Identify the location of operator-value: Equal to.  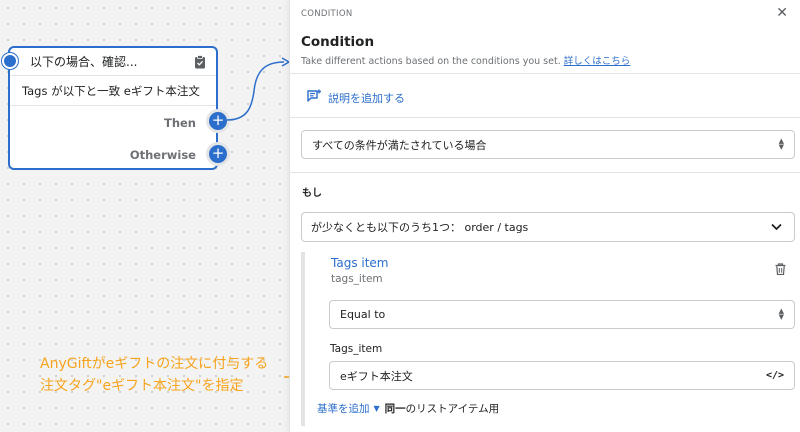
(363, 314).